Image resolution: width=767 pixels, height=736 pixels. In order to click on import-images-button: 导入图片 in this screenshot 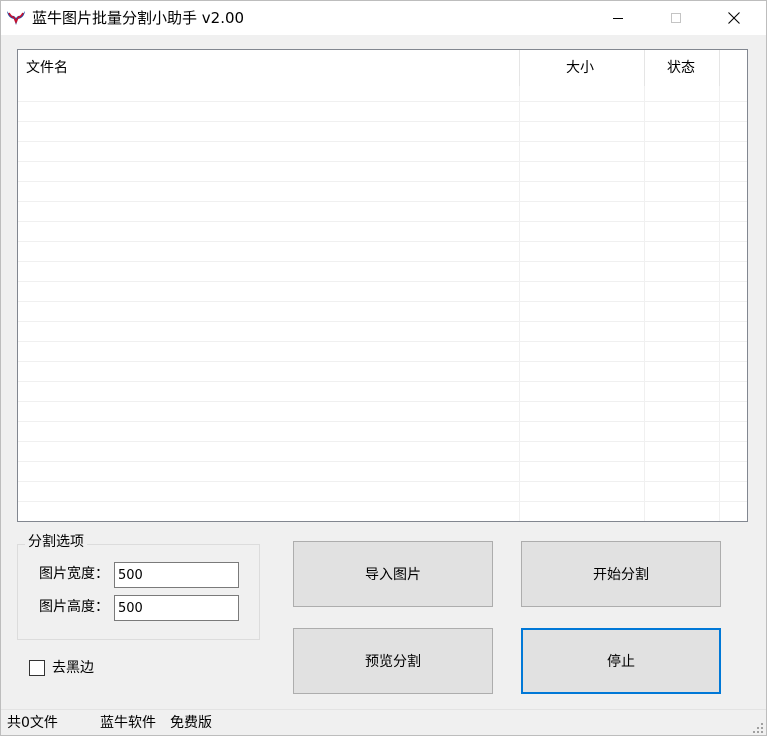, I will do `click(393, 574)`.